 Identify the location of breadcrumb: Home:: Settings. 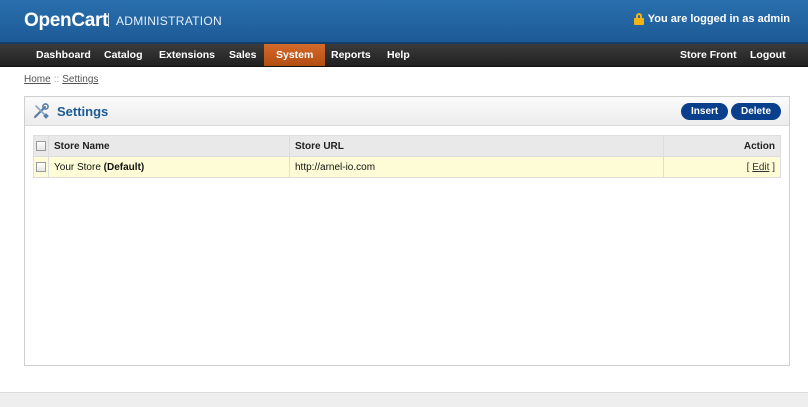
(61, 79).